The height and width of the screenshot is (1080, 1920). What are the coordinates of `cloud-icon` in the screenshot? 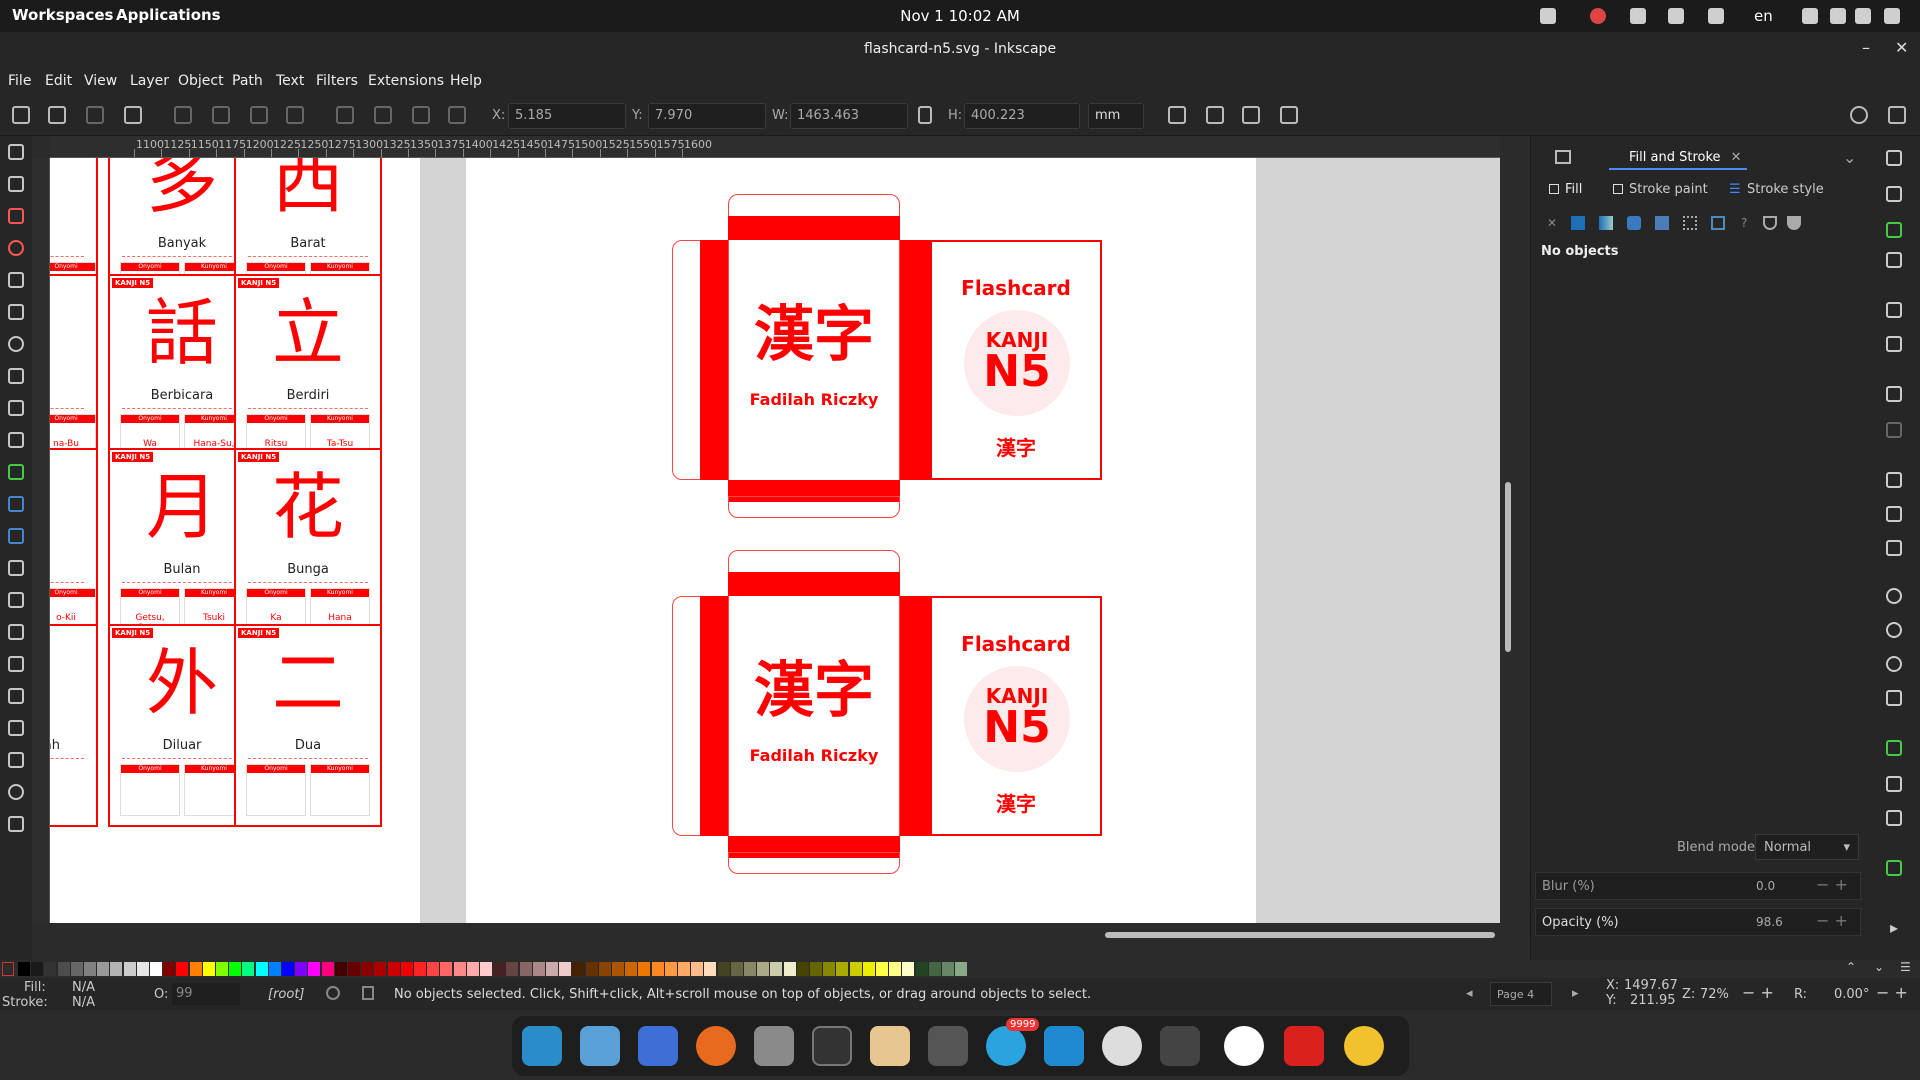 It's located at (1716, 16).